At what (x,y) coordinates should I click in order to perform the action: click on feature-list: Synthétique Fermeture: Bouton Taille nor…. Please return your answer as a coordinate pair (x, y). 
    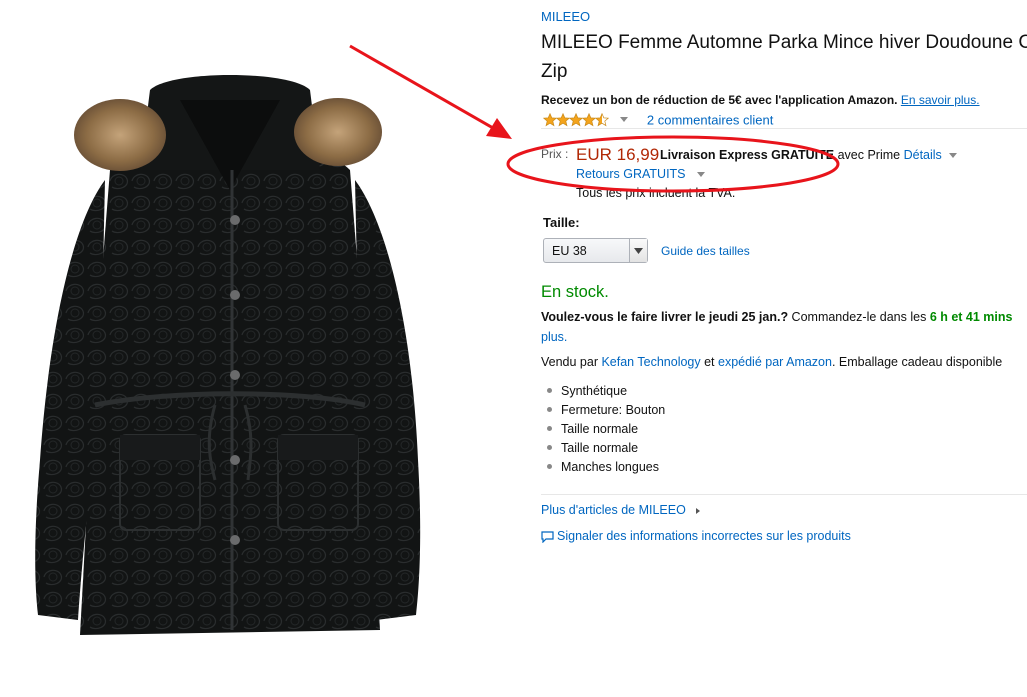
    Looking at the image, I should click on (603, 429).